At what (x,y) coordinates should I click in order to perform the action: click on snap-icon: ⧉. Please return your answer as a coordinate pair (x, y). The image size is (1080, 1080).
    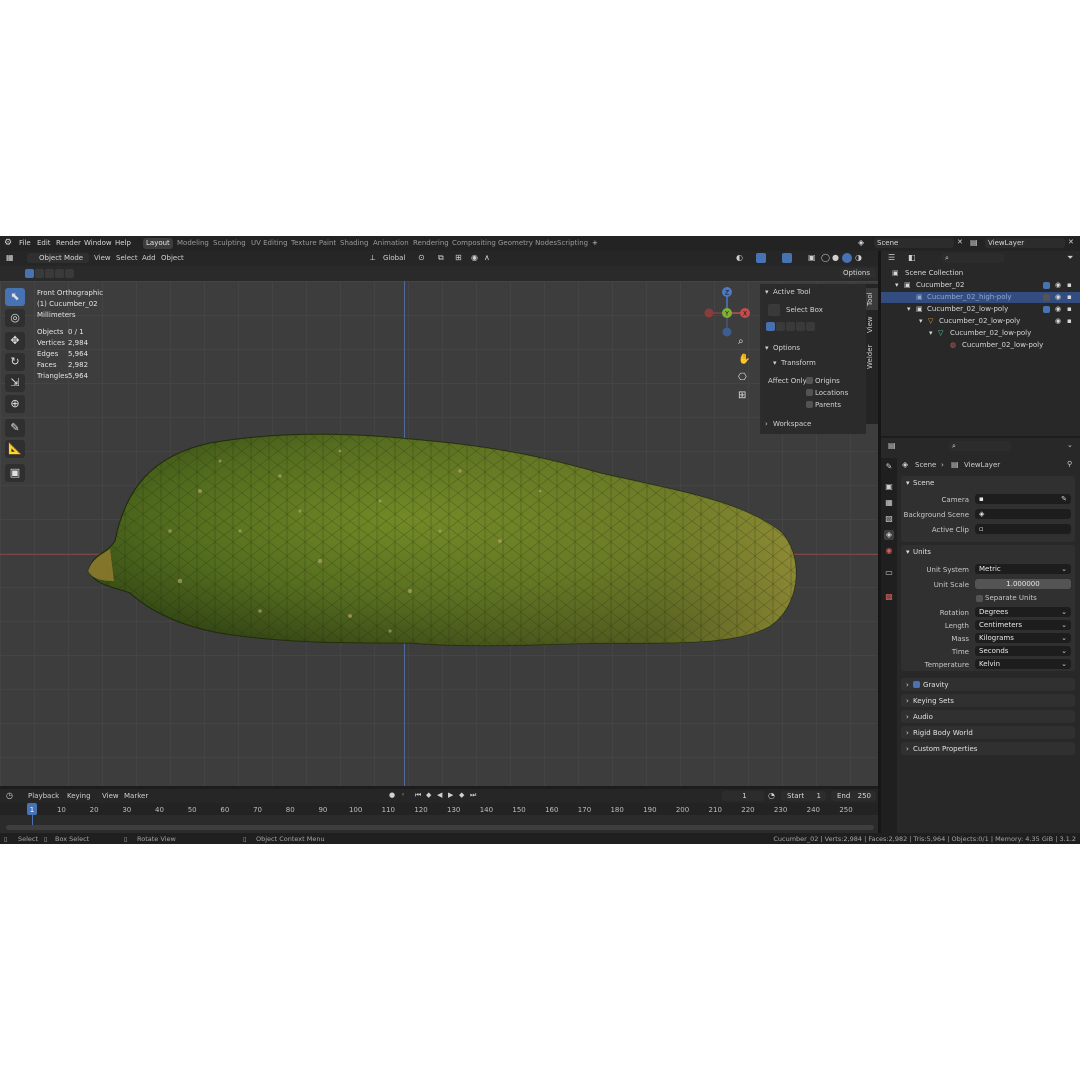
    Looking at the image, I should click on (441, 258).